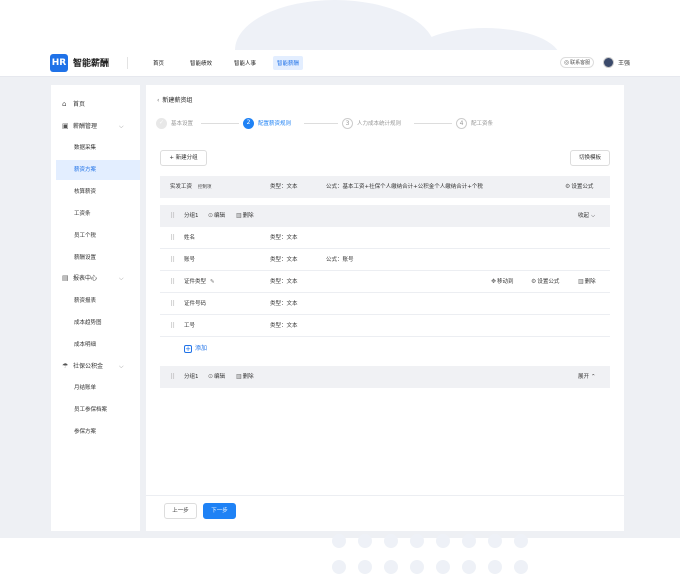 The height and width of the screenshot is (578, 680). What do you see at coordinates (98, 170) in the screenshot?
I see `sidebar-sub-salary-plan: 薪资方案` at bounding box center [98, 170].